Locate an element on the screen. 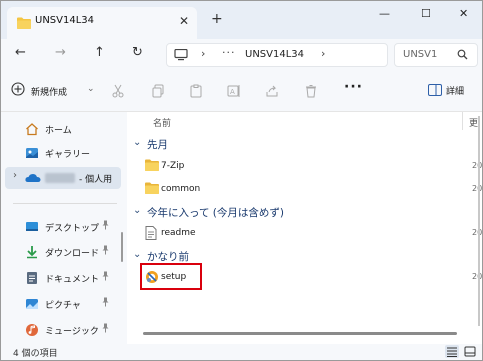  item-count: 4 個の項目 is located at coordinates (35, 354).